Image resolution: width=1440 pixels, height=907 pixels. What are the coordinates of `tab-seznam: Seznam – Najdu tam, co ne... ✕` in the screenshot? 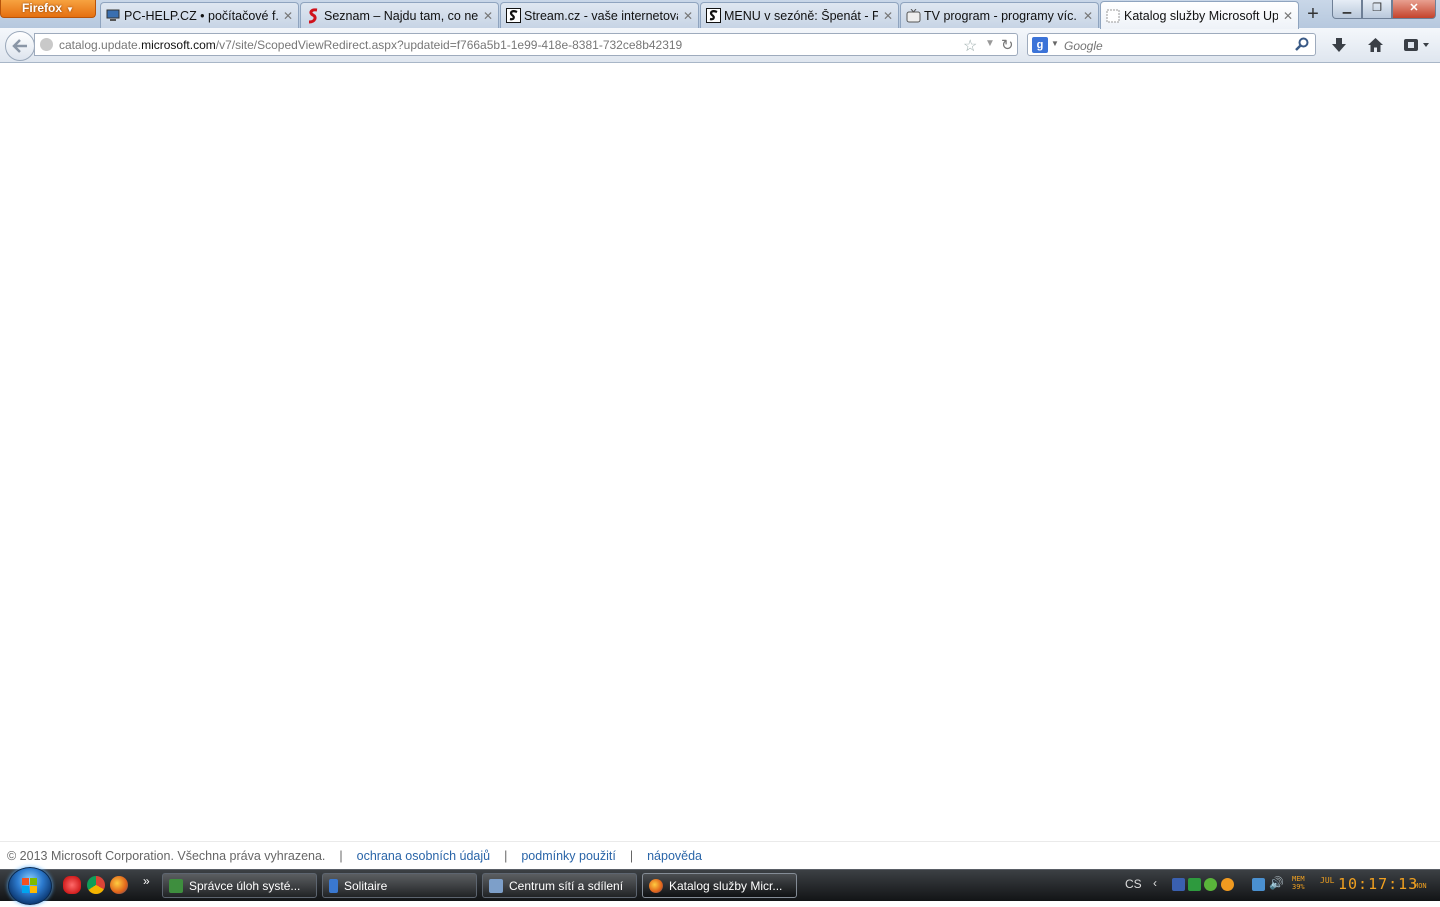 It's located at (399, 15).